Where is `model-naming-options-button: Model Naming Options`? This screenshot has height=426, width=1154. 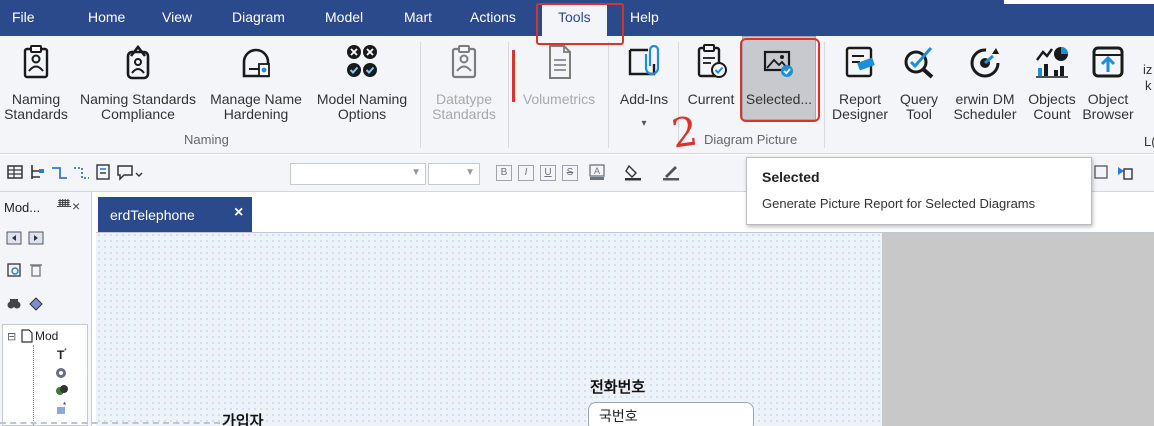
model-naming-options-button: Model Naming Options is located at coordinates (362, 86).